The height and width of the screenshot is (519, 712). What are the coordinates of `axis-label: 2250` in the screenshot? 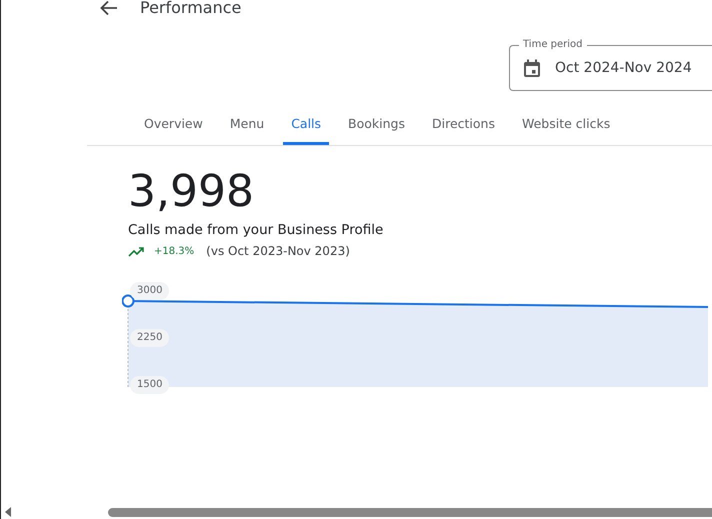 It's located at (150, 338).